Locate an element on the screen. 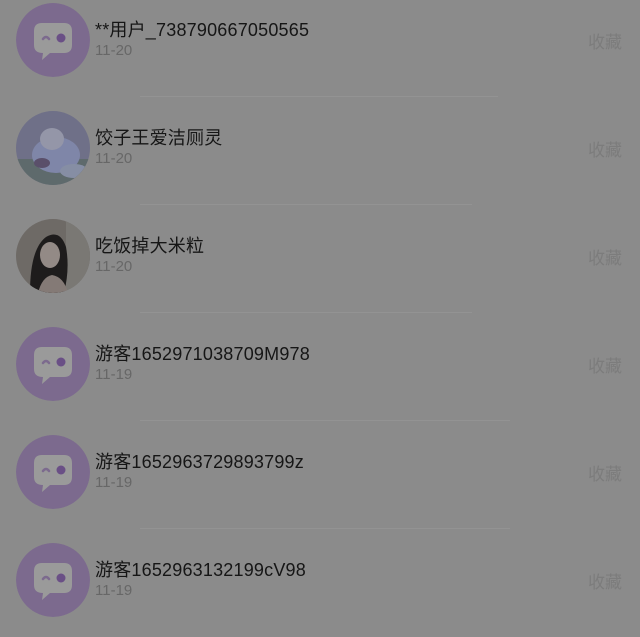  photo-cat-avatar is located at coordinates (53, 148).